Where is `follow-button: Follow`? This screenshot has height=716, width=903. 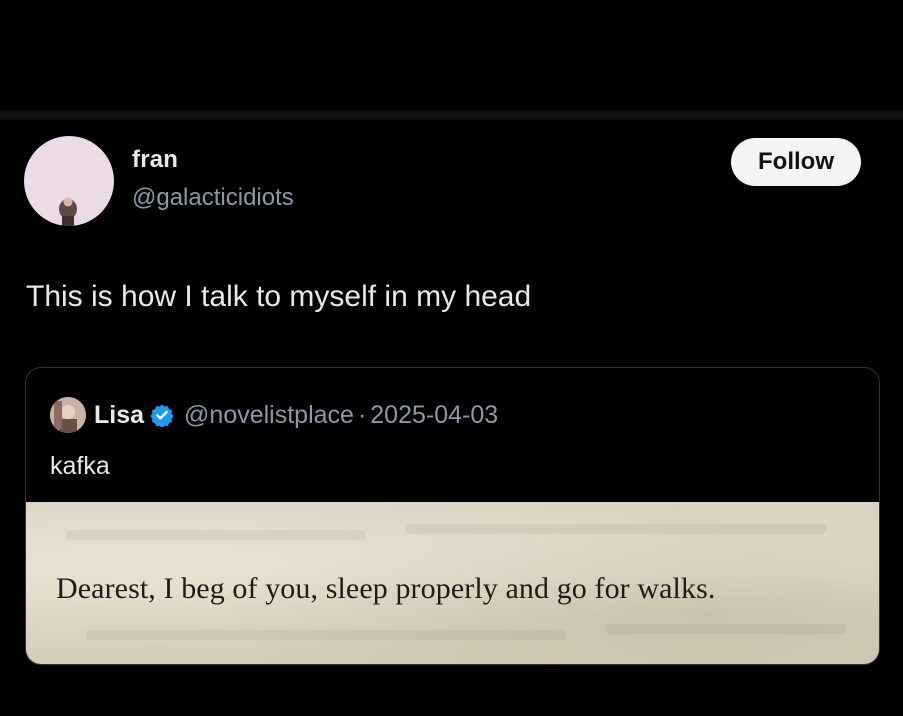
follow-button: Follow is located at coordinates (796, 162).